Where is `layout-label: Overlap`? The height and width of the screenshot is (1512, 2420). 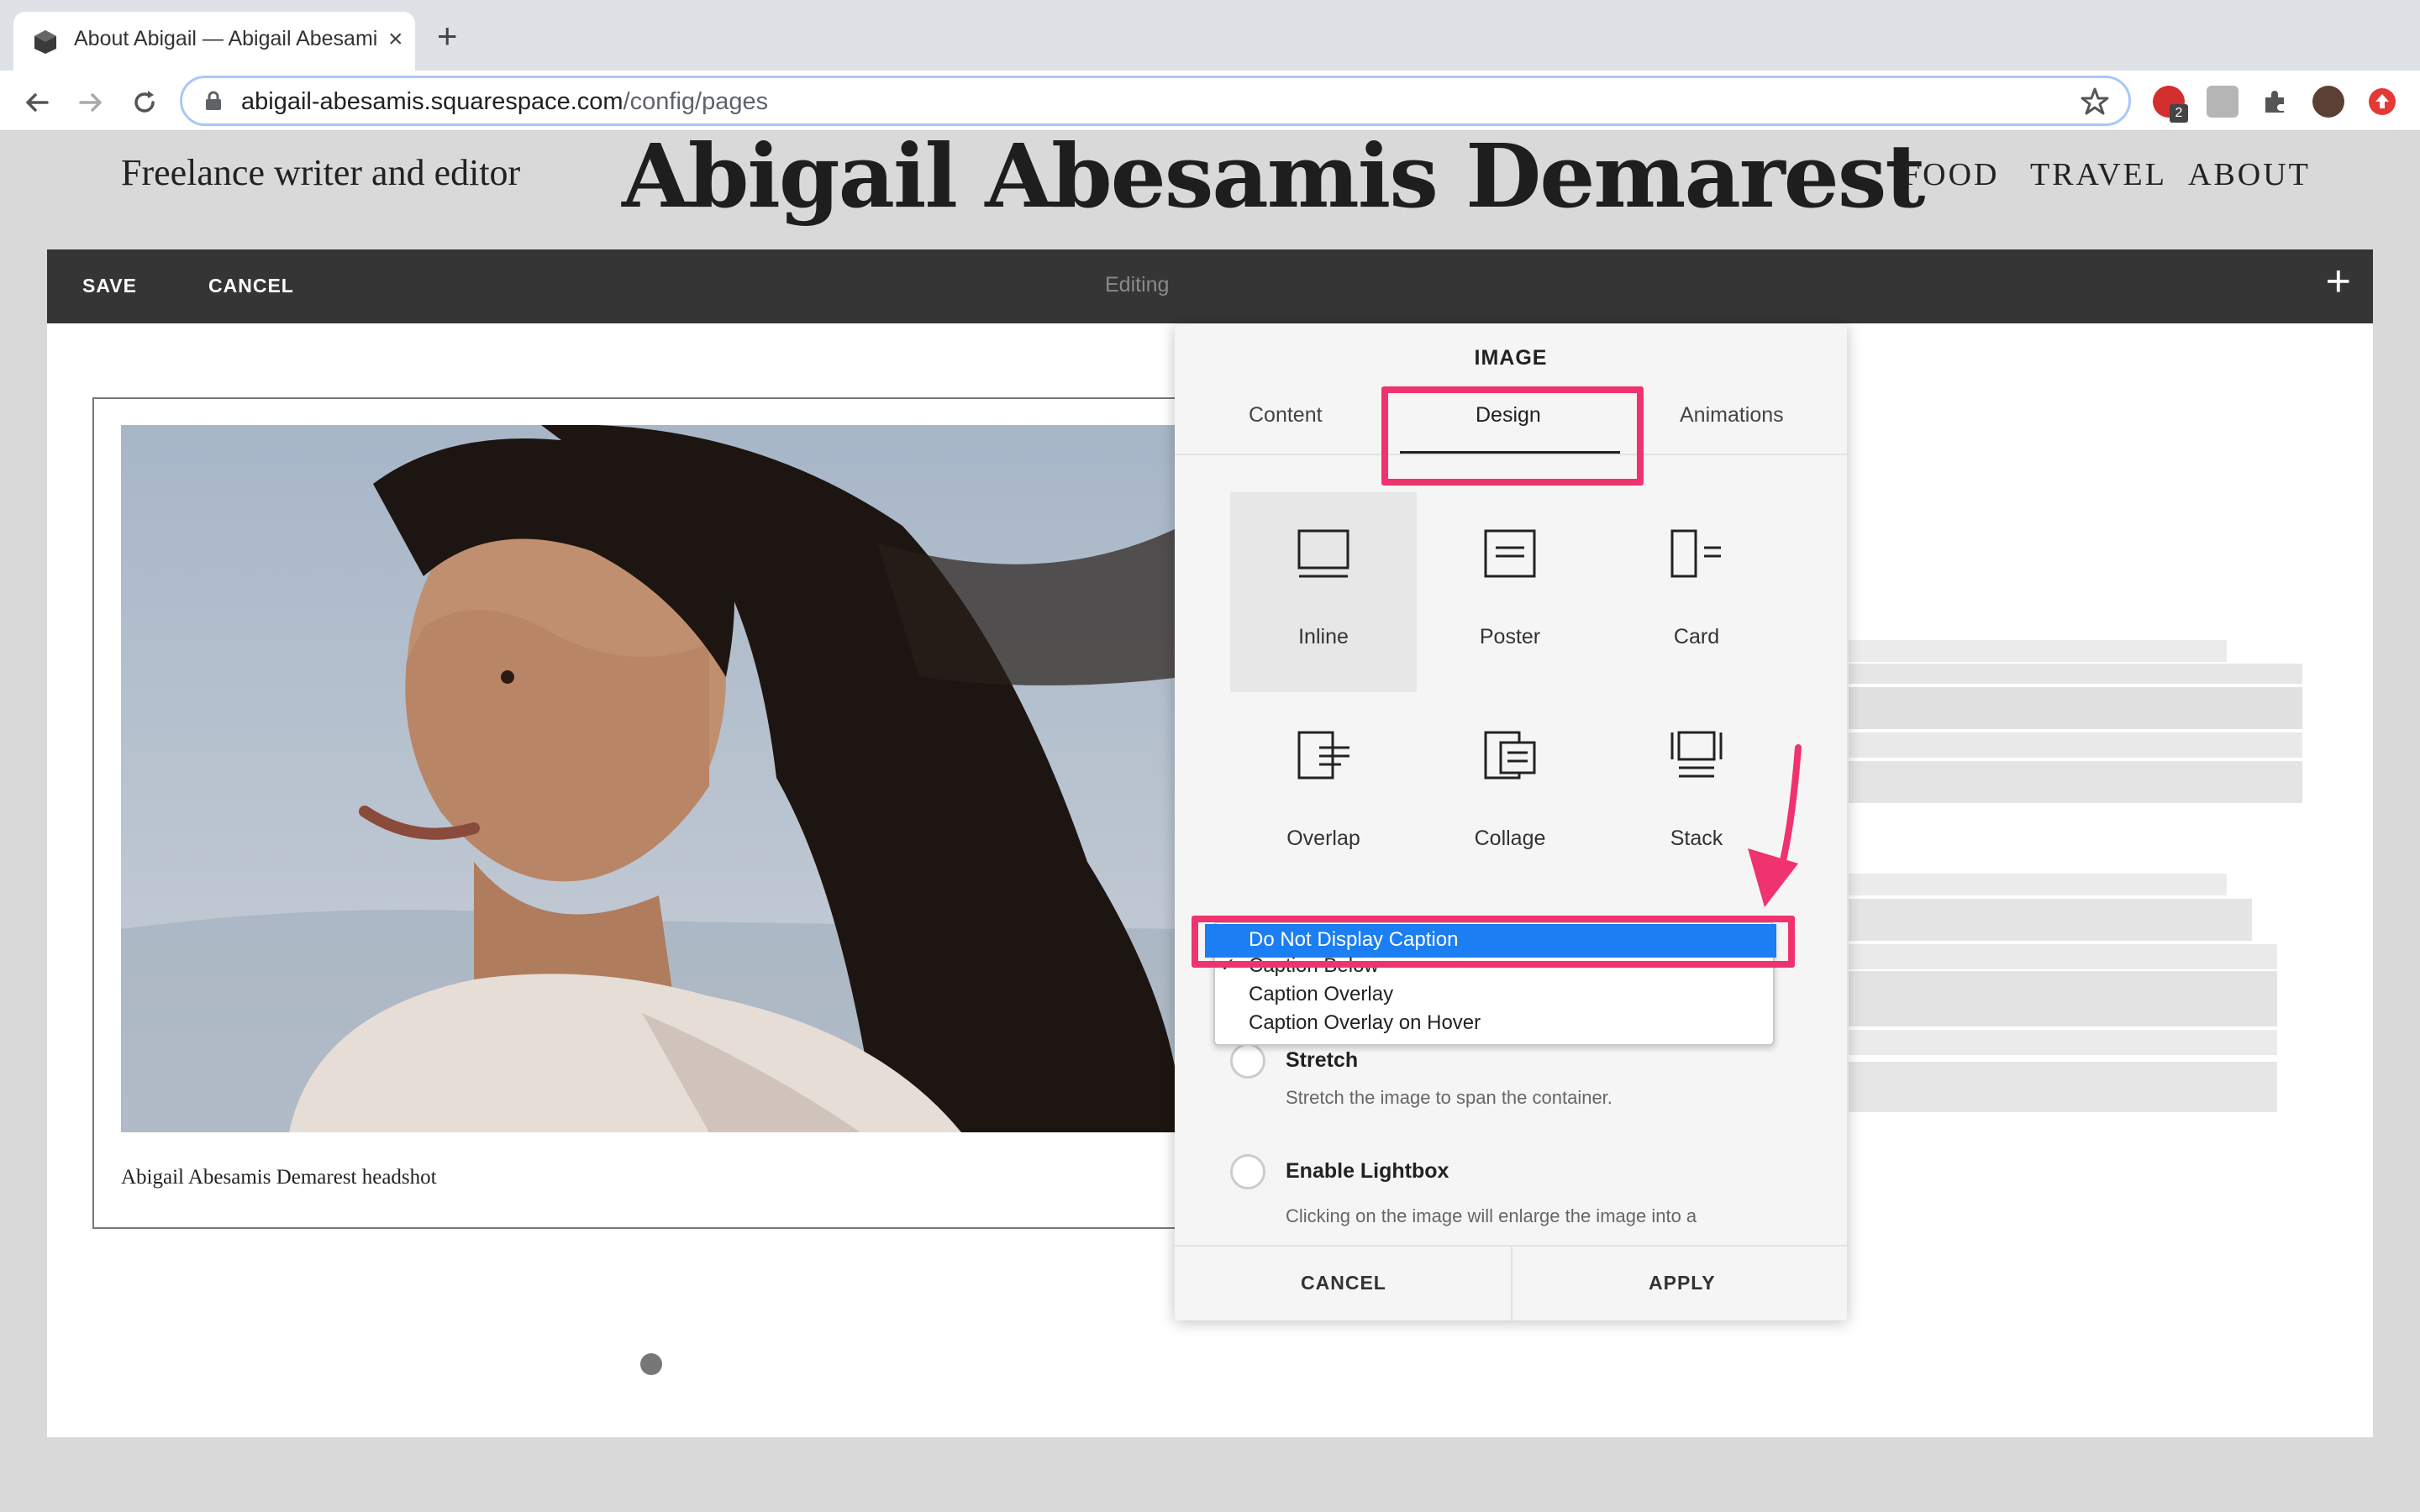
layout-label: Overlap is located at coordinates (1323, 838).